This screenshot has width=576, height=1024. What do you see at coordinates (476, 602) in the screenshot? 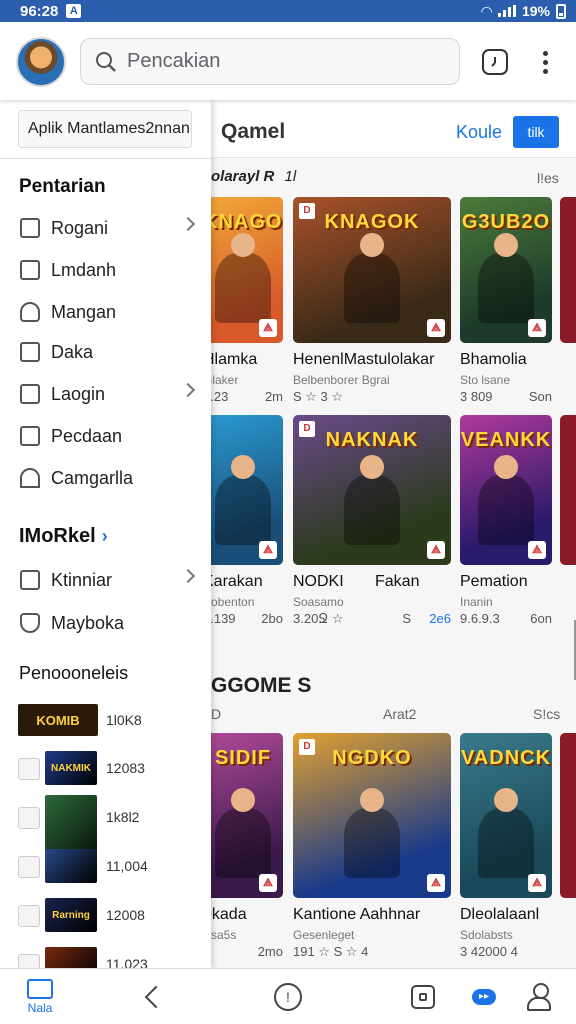
I see `game-developer: Inanin` at bounding box center [476, 602].